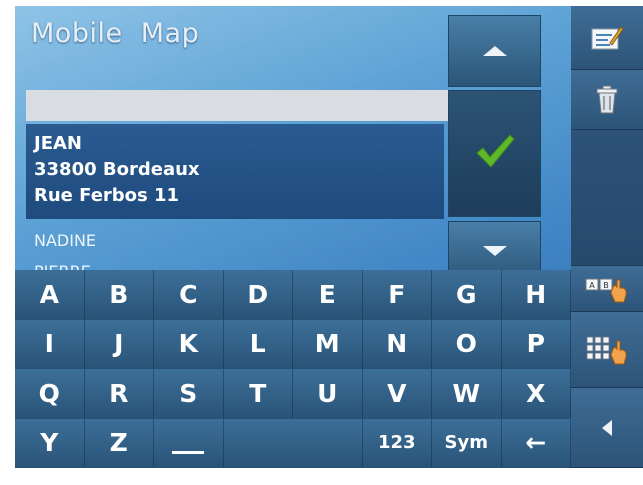  What do you see at coordinates (606, 285) in the screenshot?
I see `svg-text: B` at bounding box center [606, 285].